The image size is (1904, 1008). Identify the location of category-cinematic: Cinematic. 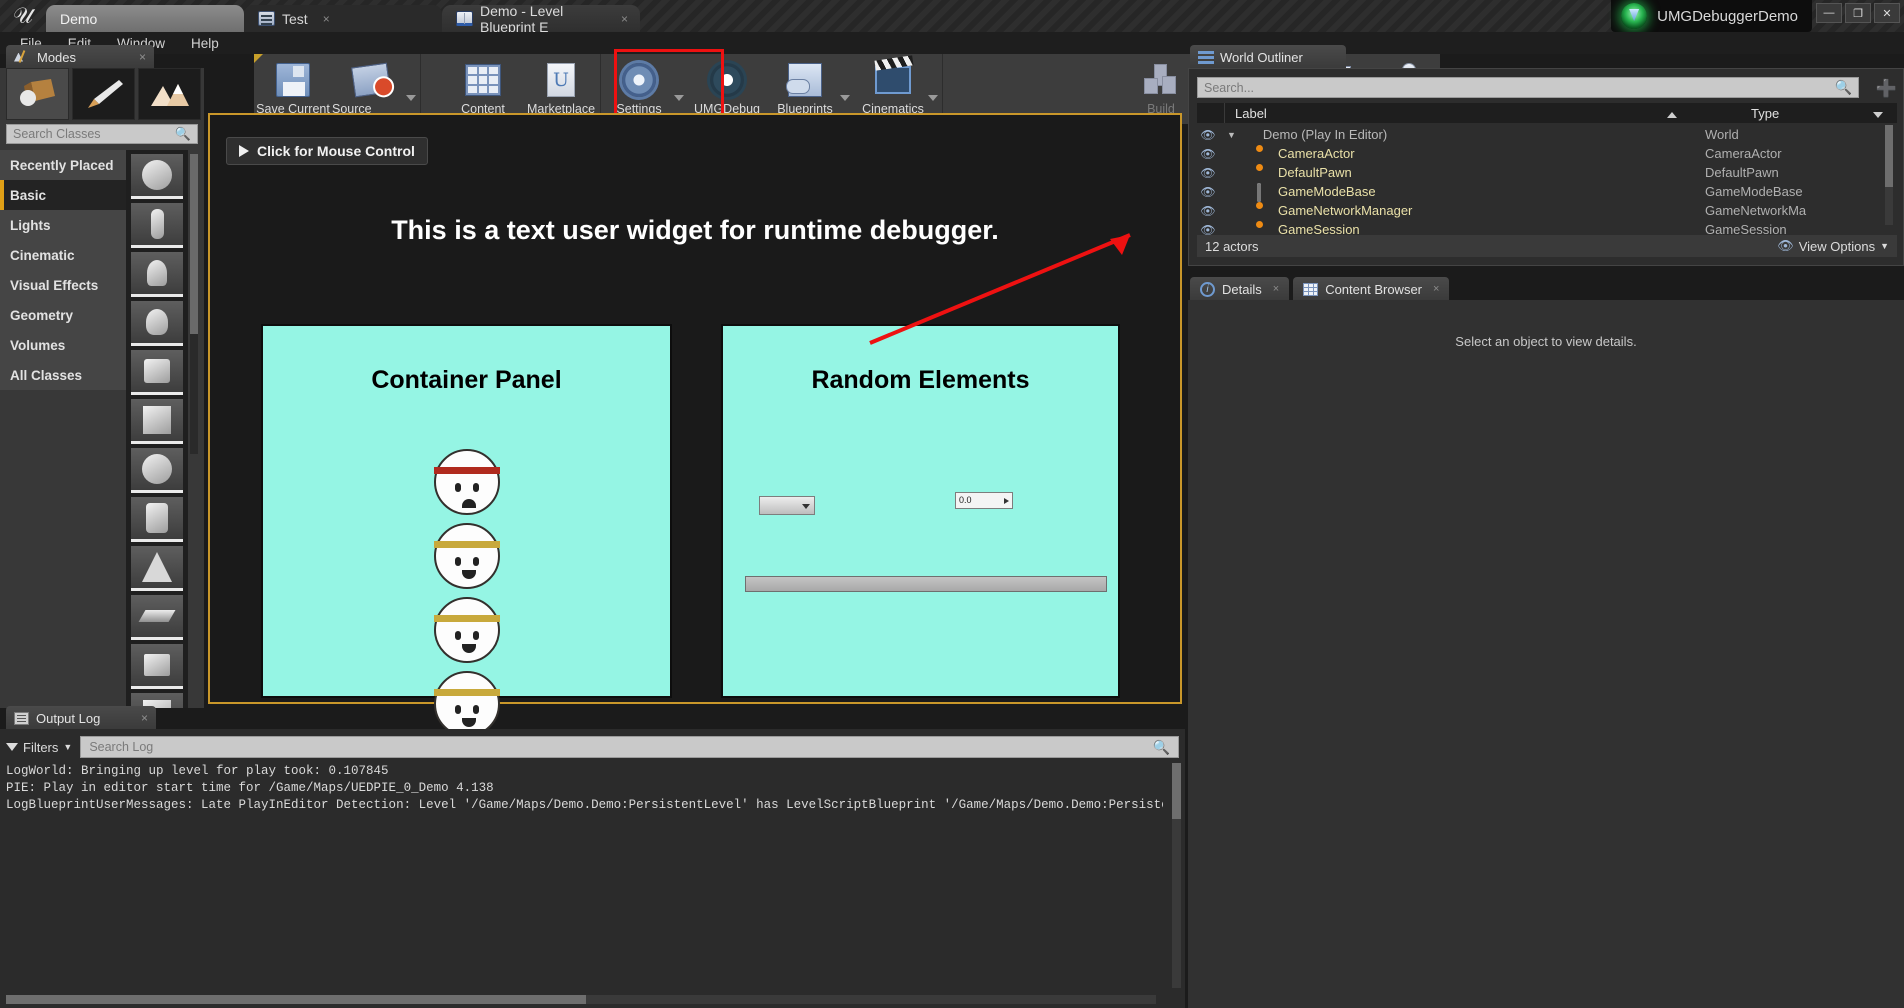
(63, 255).